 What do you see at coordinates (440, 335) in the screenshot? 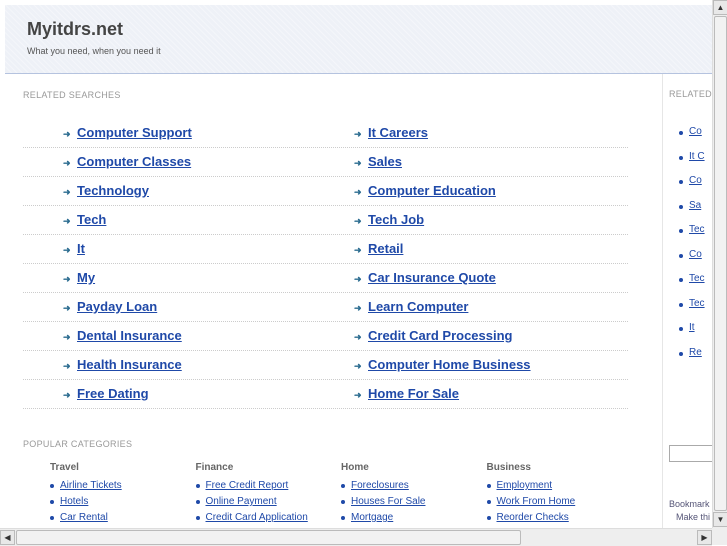
I see `related-link: Credit Card Processing` at bounding box center [440, 335].